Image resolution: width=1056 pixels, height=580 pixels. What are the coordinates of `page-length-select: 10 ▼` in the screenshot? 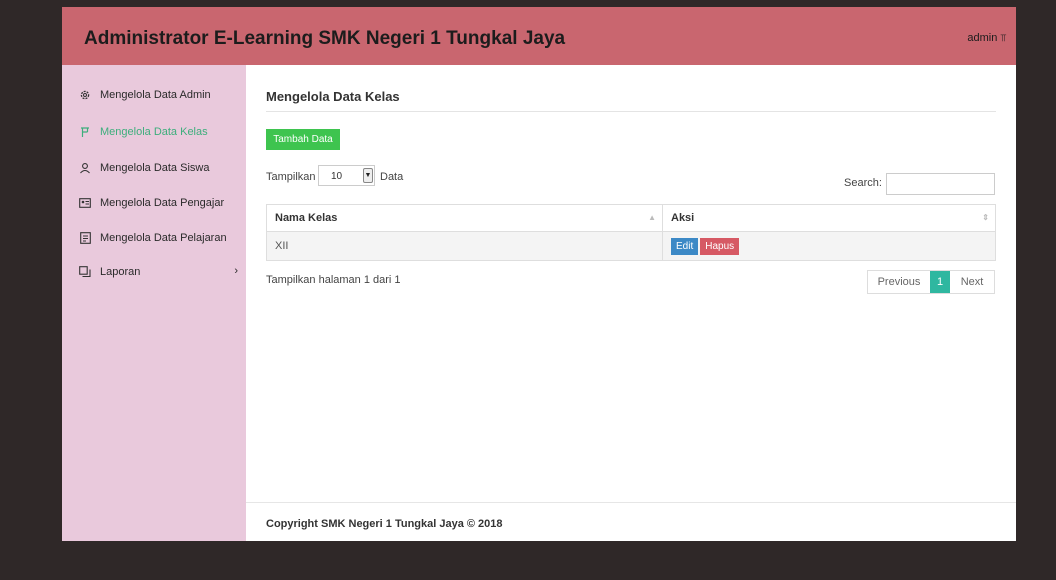 It's located at (346, 175).